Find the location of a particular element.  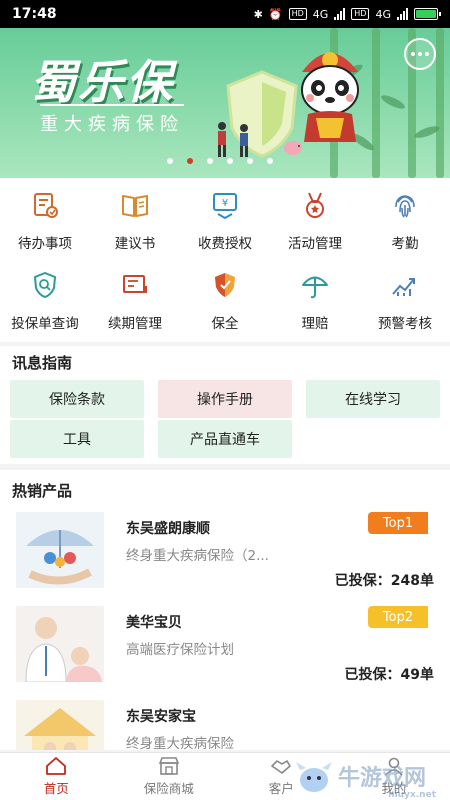

menu-item-label: 活动管理 is located at coordinates (315, 244).